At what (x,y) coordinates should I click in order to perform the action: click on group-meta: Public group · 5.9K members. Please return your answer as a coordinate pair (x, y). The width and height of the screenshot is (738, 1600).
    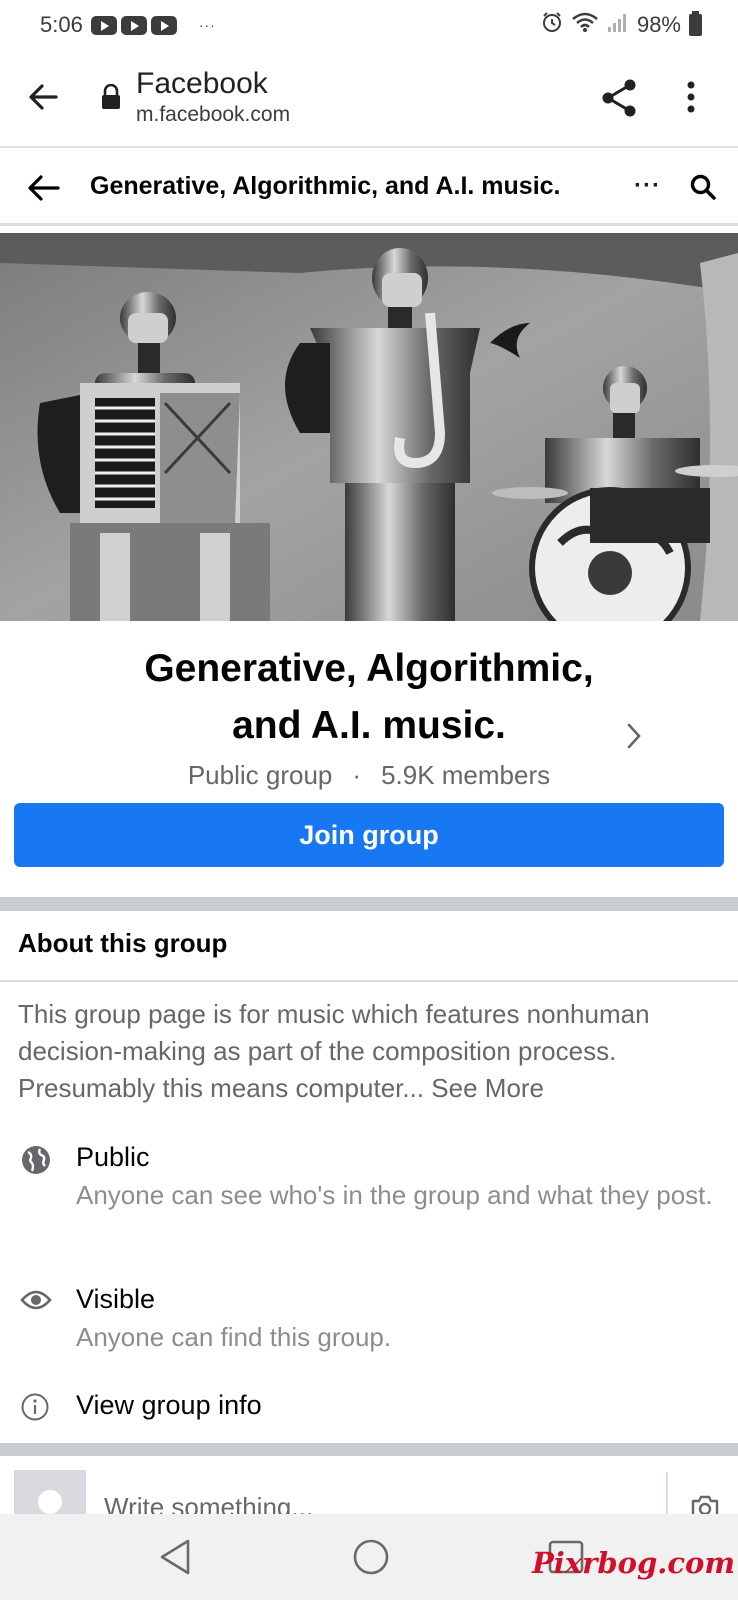
    Looking at the image, I should click on (369, 775).